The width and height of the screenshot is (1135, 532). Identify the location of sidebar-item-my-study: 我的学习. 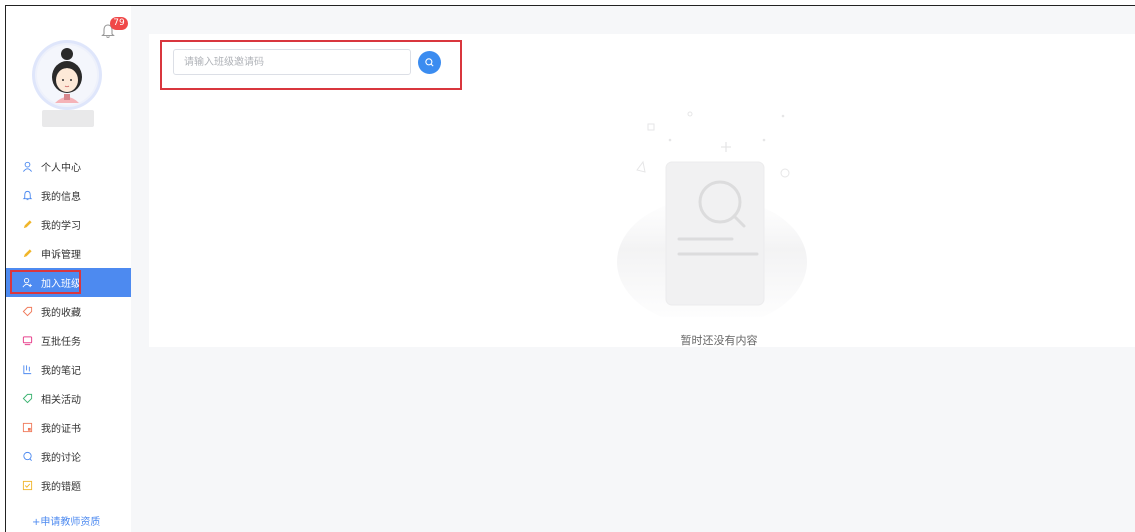
(68, 224).